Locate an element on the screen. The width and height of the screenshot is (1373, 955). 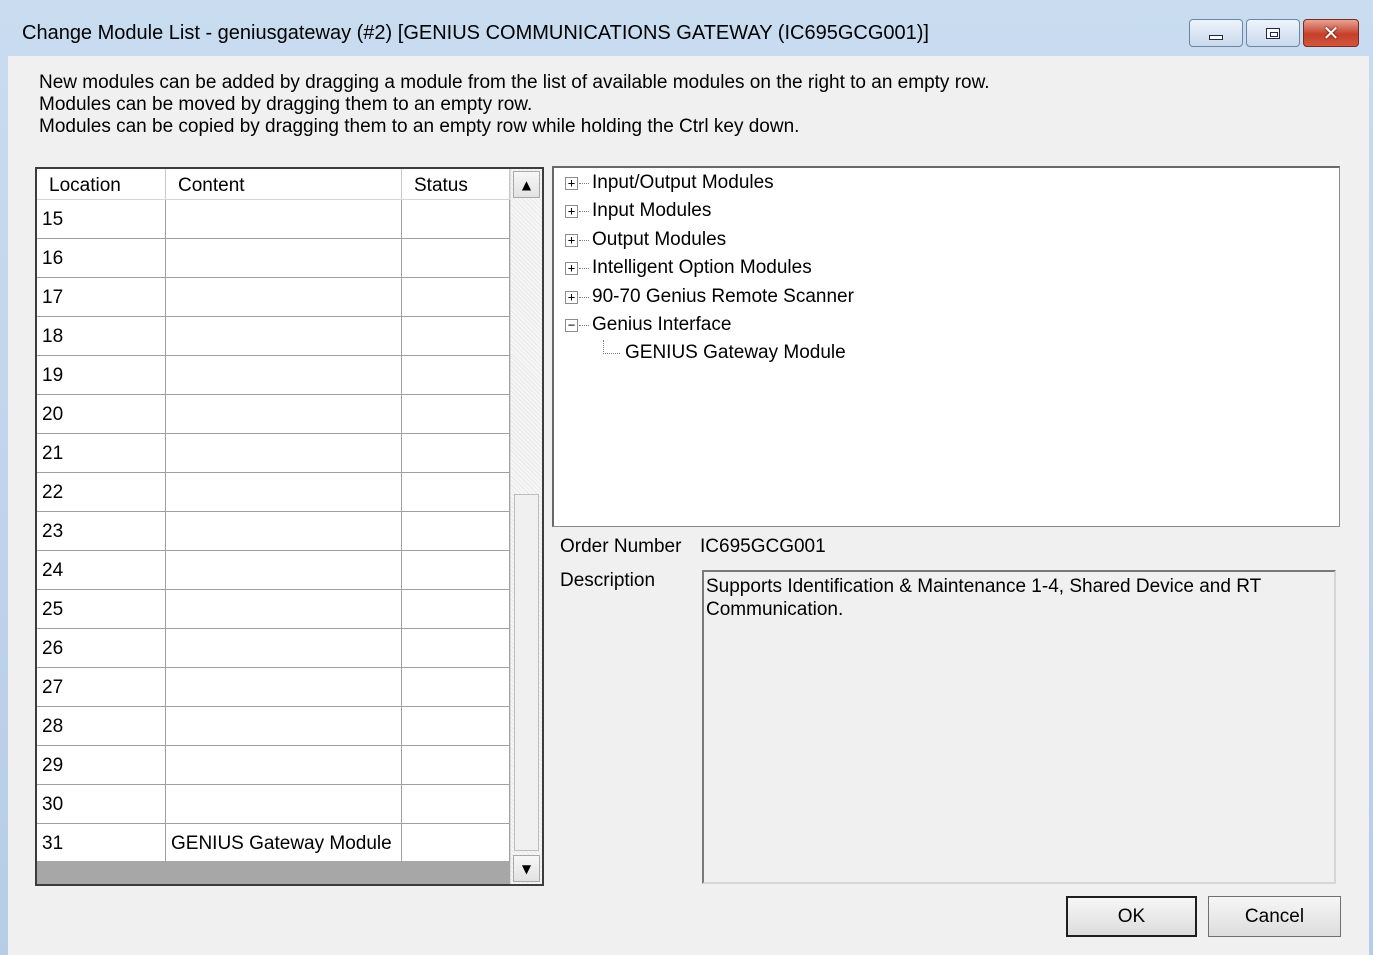
table-row: 17 is located at coordinates (273, 297).